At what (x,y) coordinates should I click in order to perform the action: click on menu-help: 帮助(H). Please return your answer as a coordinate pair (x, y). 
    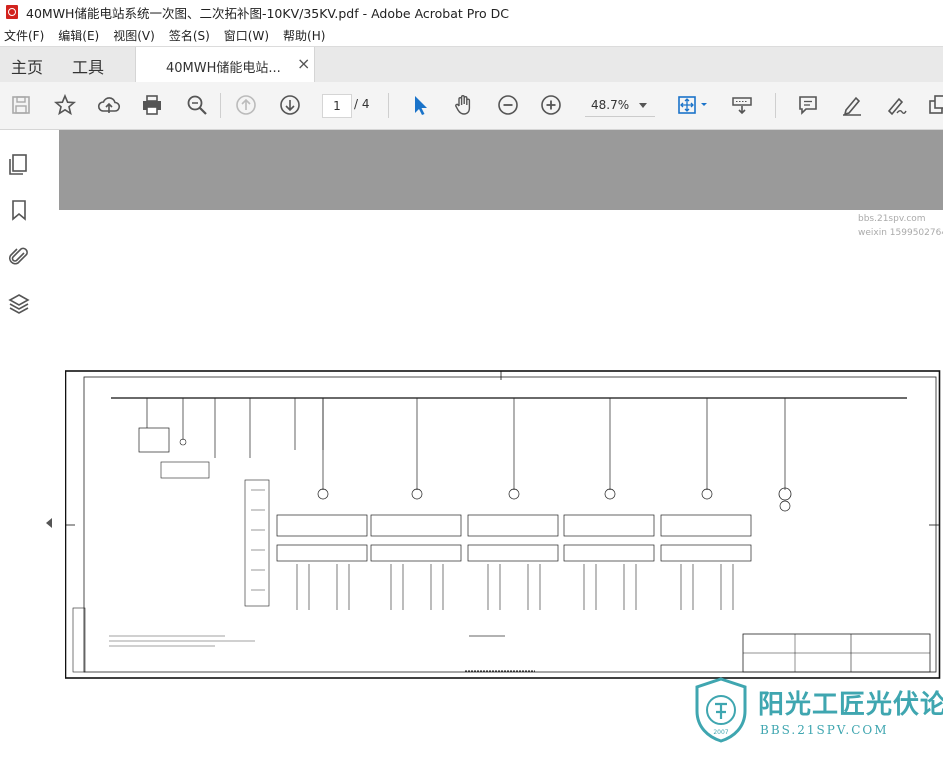
    Looking at the image, I should click on (304, 35).